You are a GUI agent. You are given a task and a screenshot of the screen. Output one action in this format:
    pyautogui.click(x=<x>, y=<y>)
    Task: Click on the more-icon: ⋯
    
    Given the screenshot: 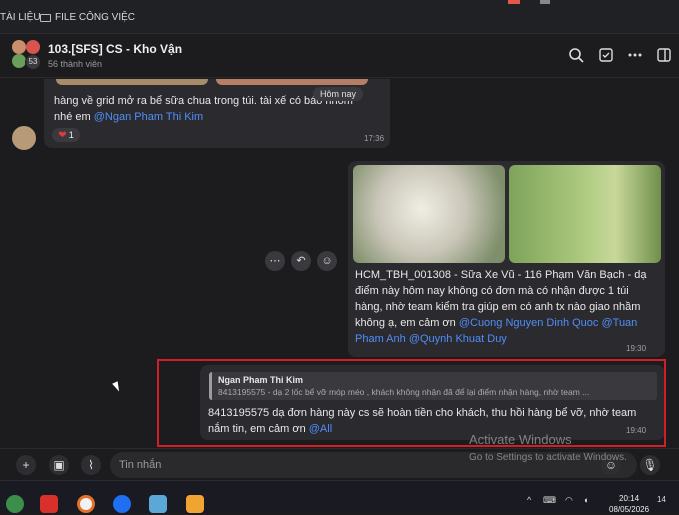 What is the action you would take?
    pyautogui.click(x=275, y=261)
    